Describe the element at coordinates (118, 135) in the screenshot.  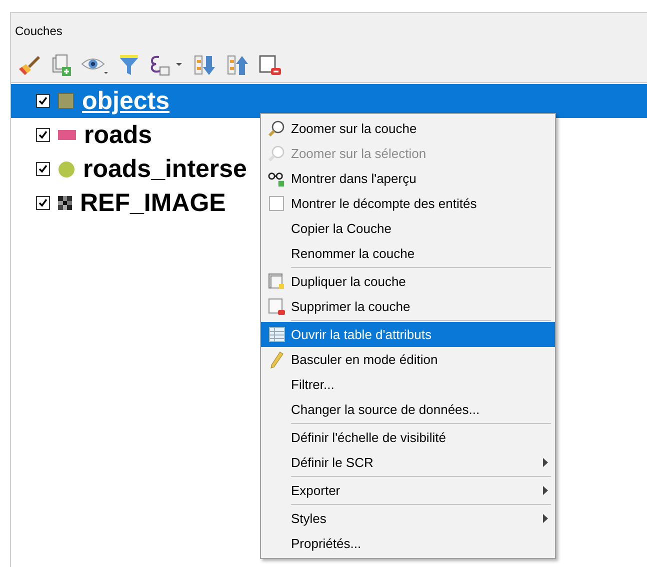
I see `layer-name: roads` at that location.